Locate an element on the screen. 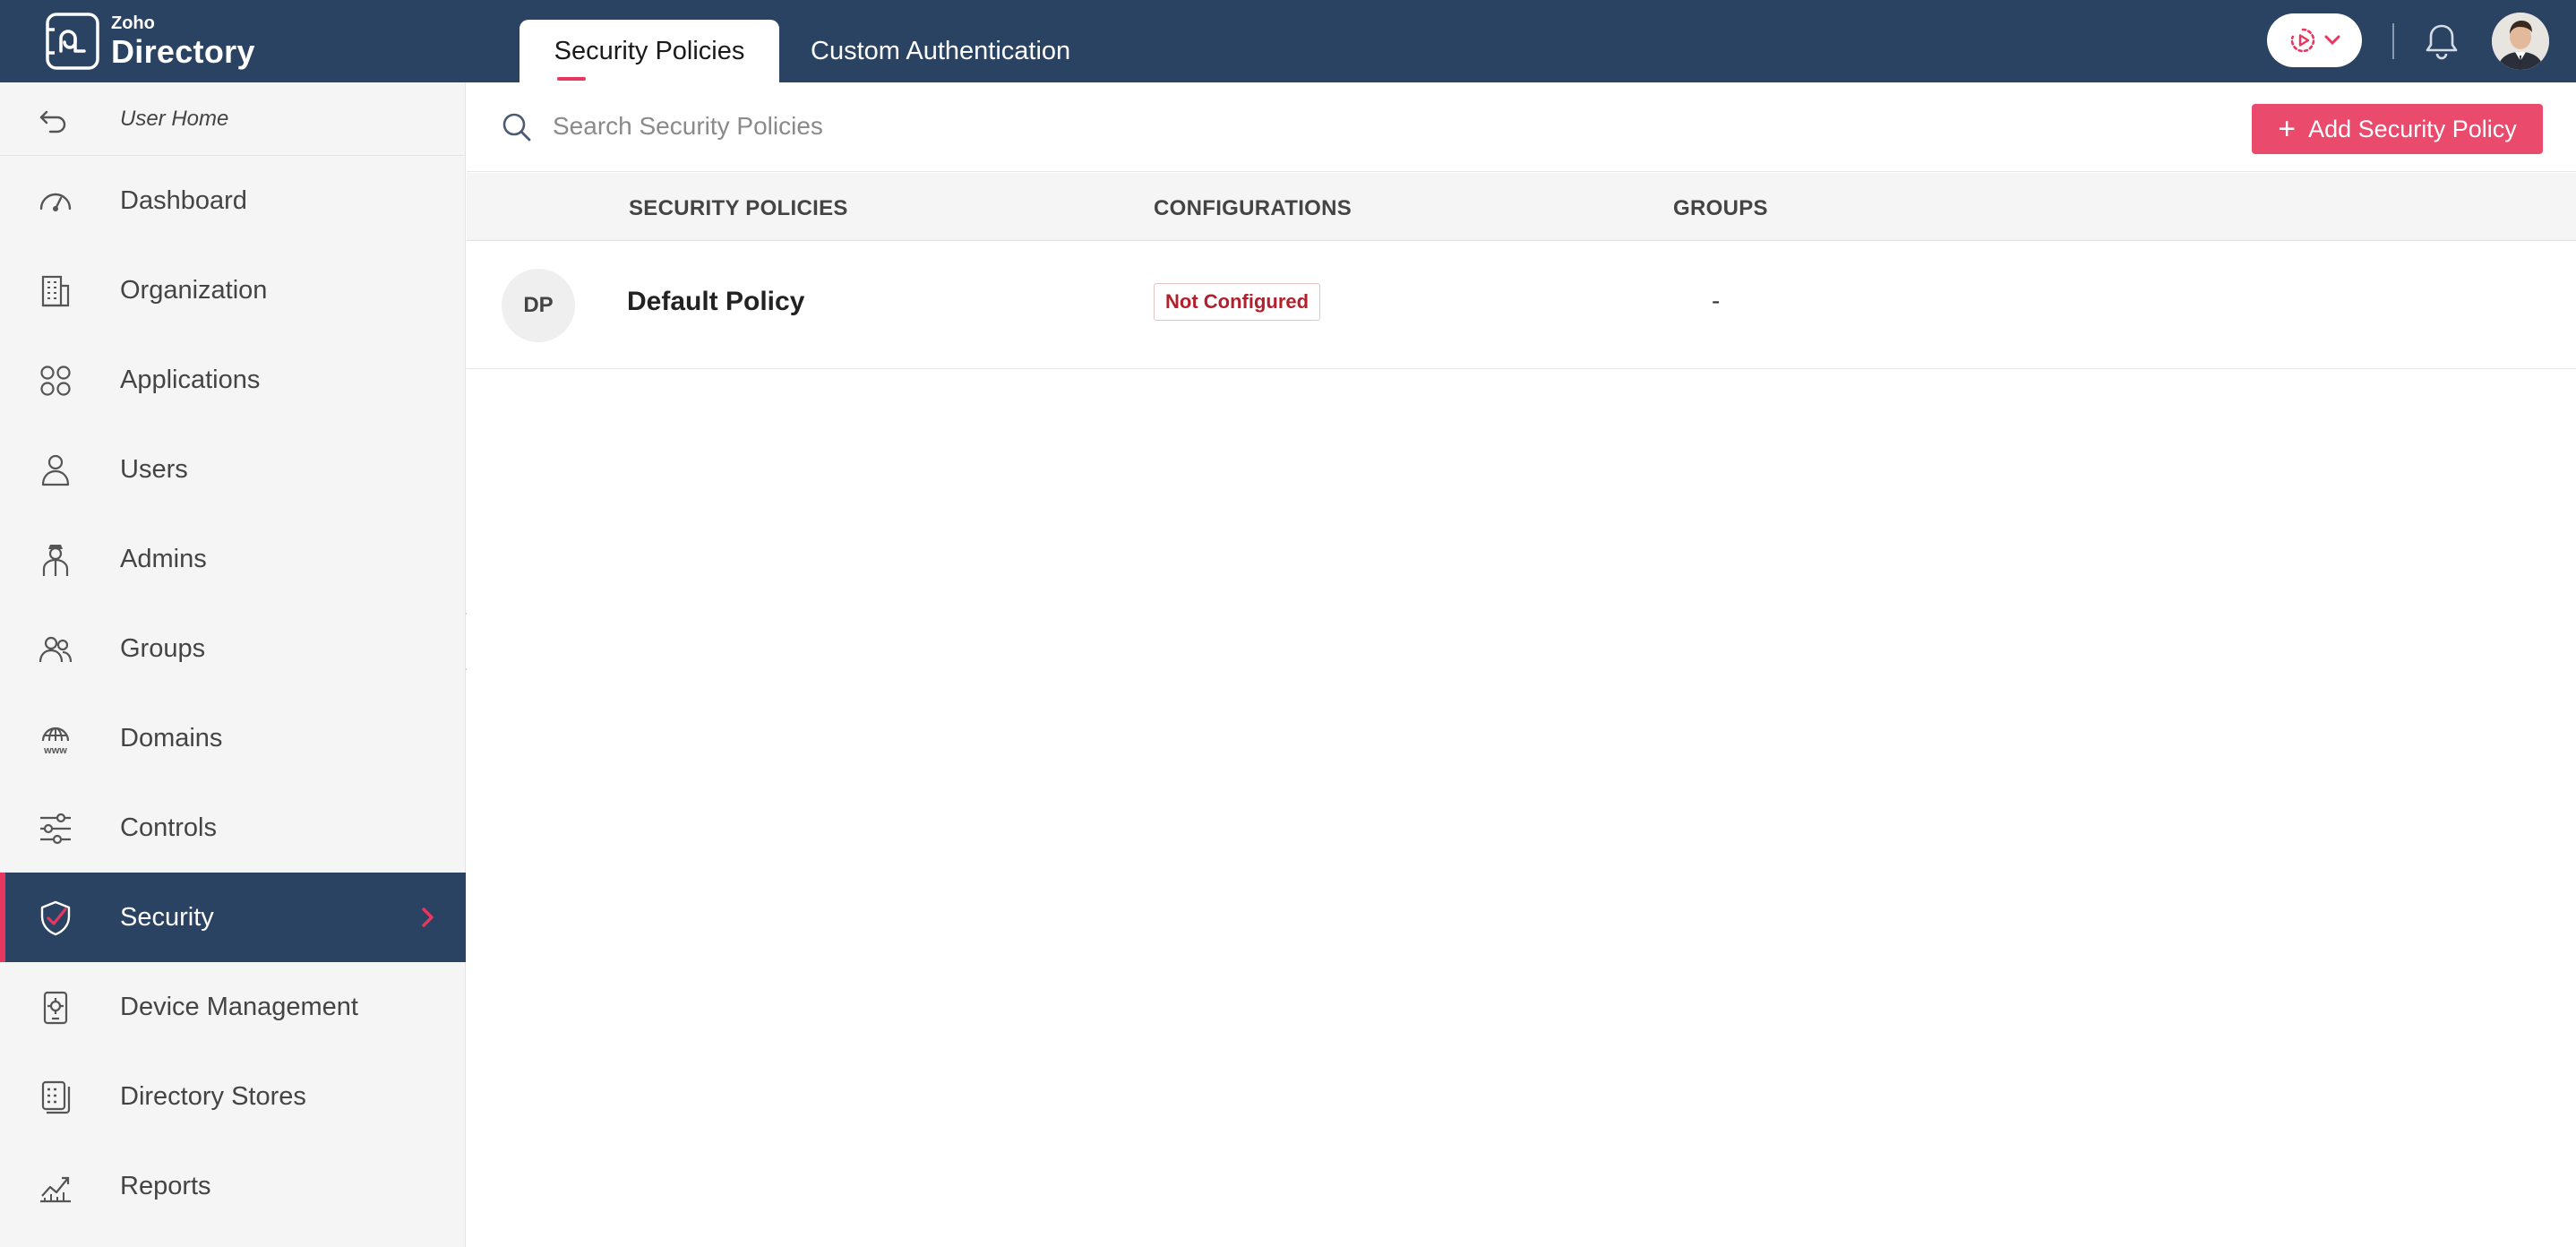 The image size is (2576, 1247). device-gear-icon is located at coordinates (55, 1008).